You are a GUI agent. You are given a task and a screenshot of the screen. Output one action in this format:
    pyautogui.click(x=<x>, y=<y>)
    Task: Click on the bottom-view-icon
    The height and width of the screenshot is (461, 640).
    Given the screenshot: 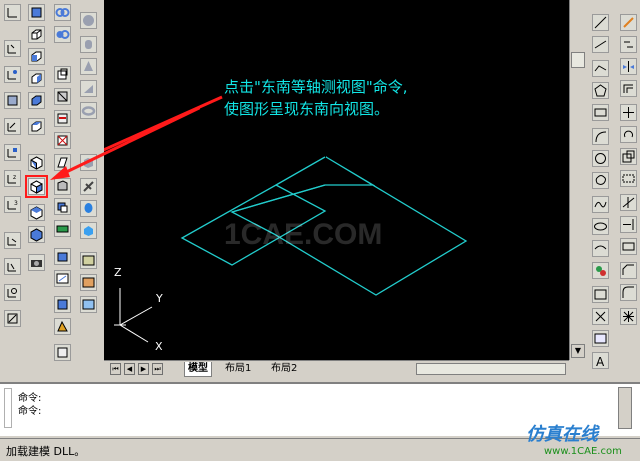 What is the action you would take?
    pyautogui.click(x=36, y=34)
    